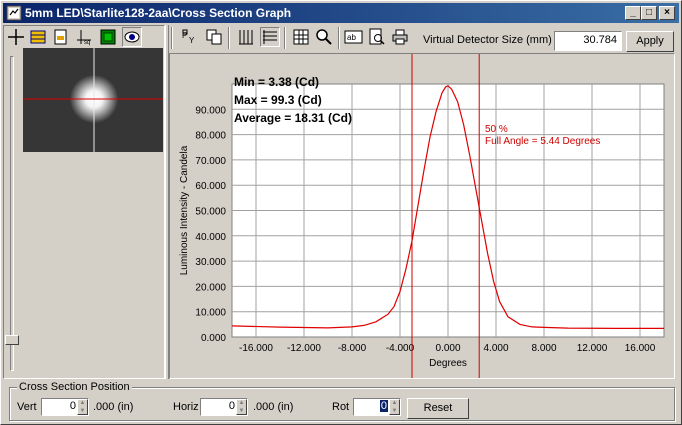 Image resolution: width=682 pixels, height=425 pixels. Describe the element at coordinates (278, 100) in the screenshot. I see `stat-max: Max = 99.3 (Cd)` at that location.